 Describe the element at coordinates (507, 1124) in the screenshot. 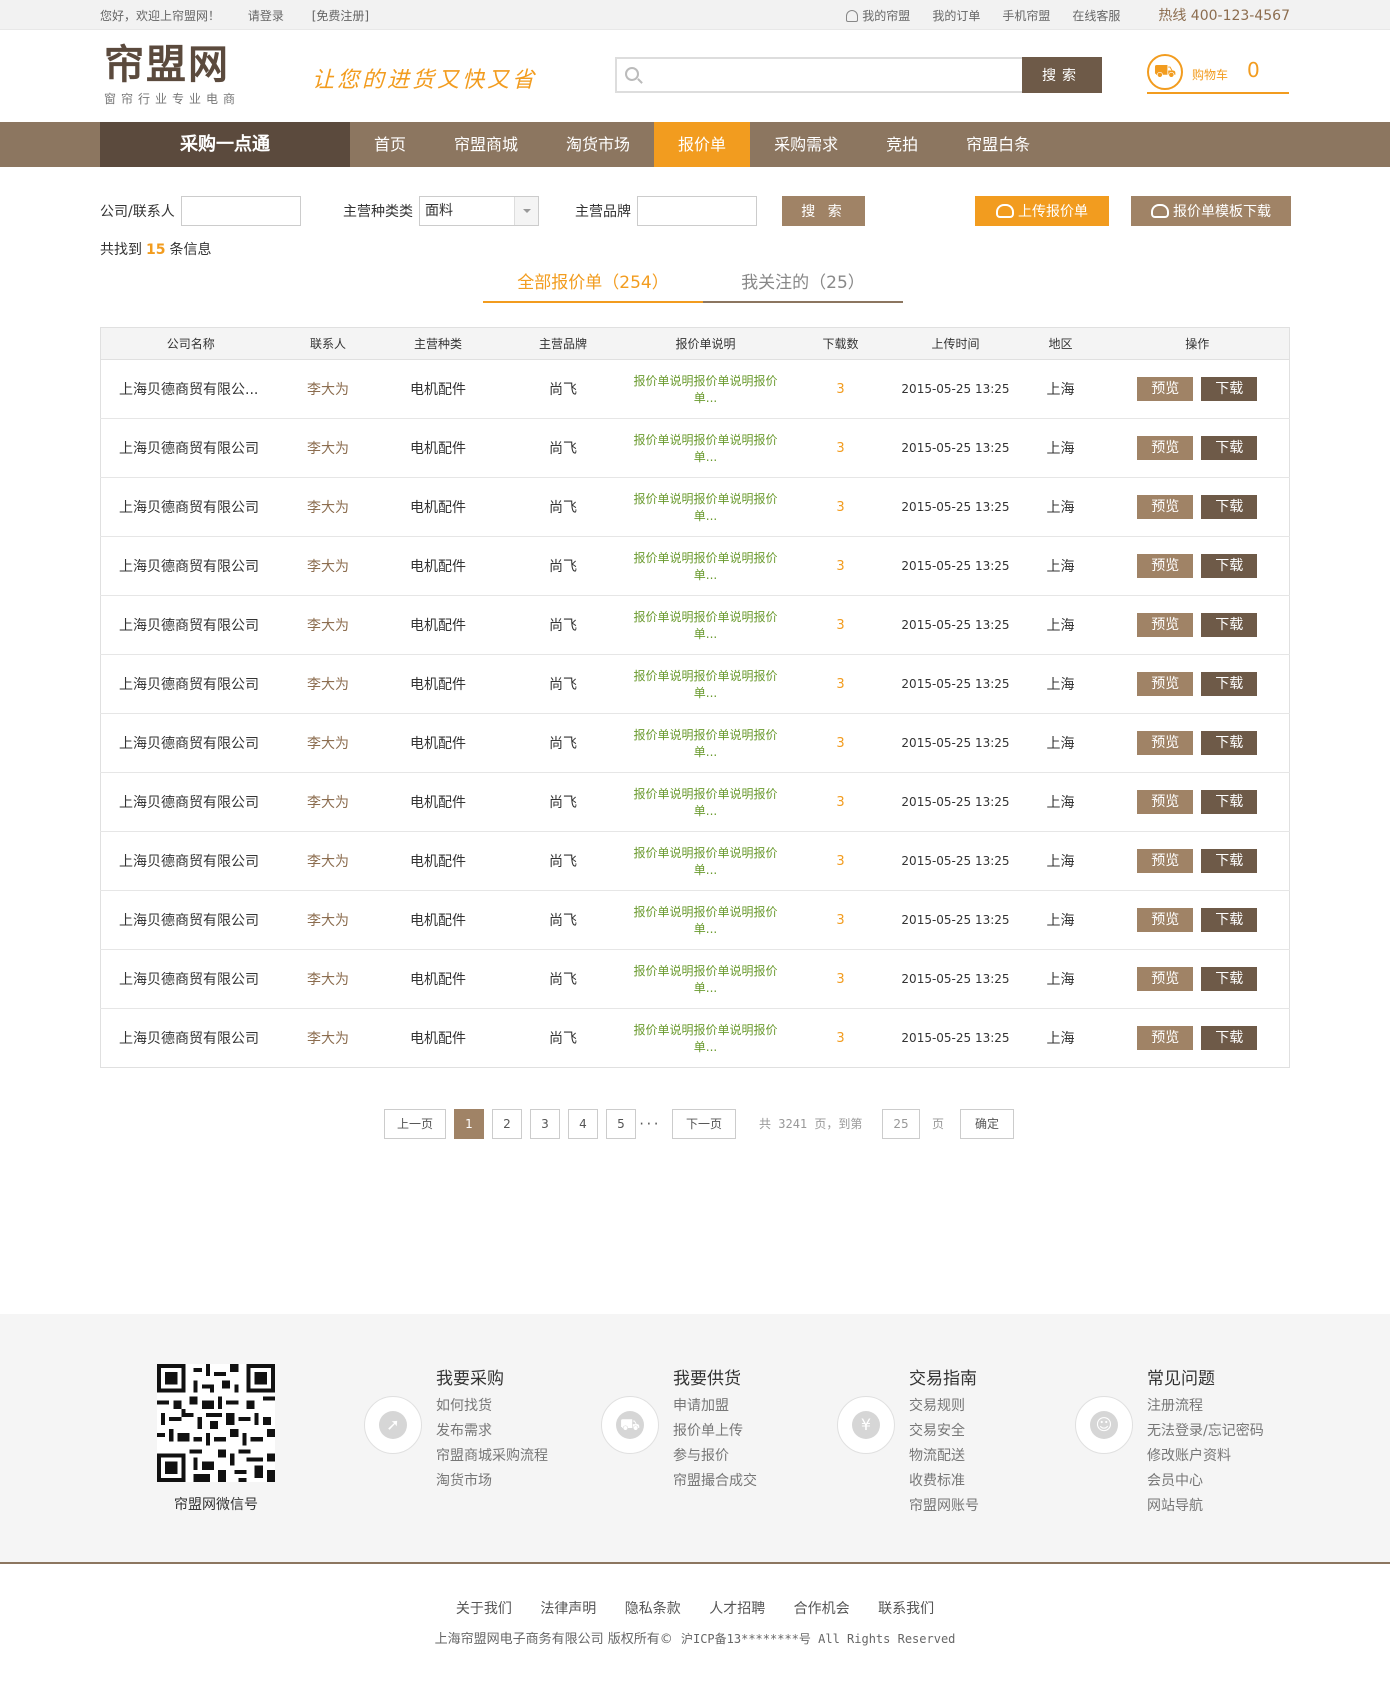

I see `page-button-2: 2` at that location.